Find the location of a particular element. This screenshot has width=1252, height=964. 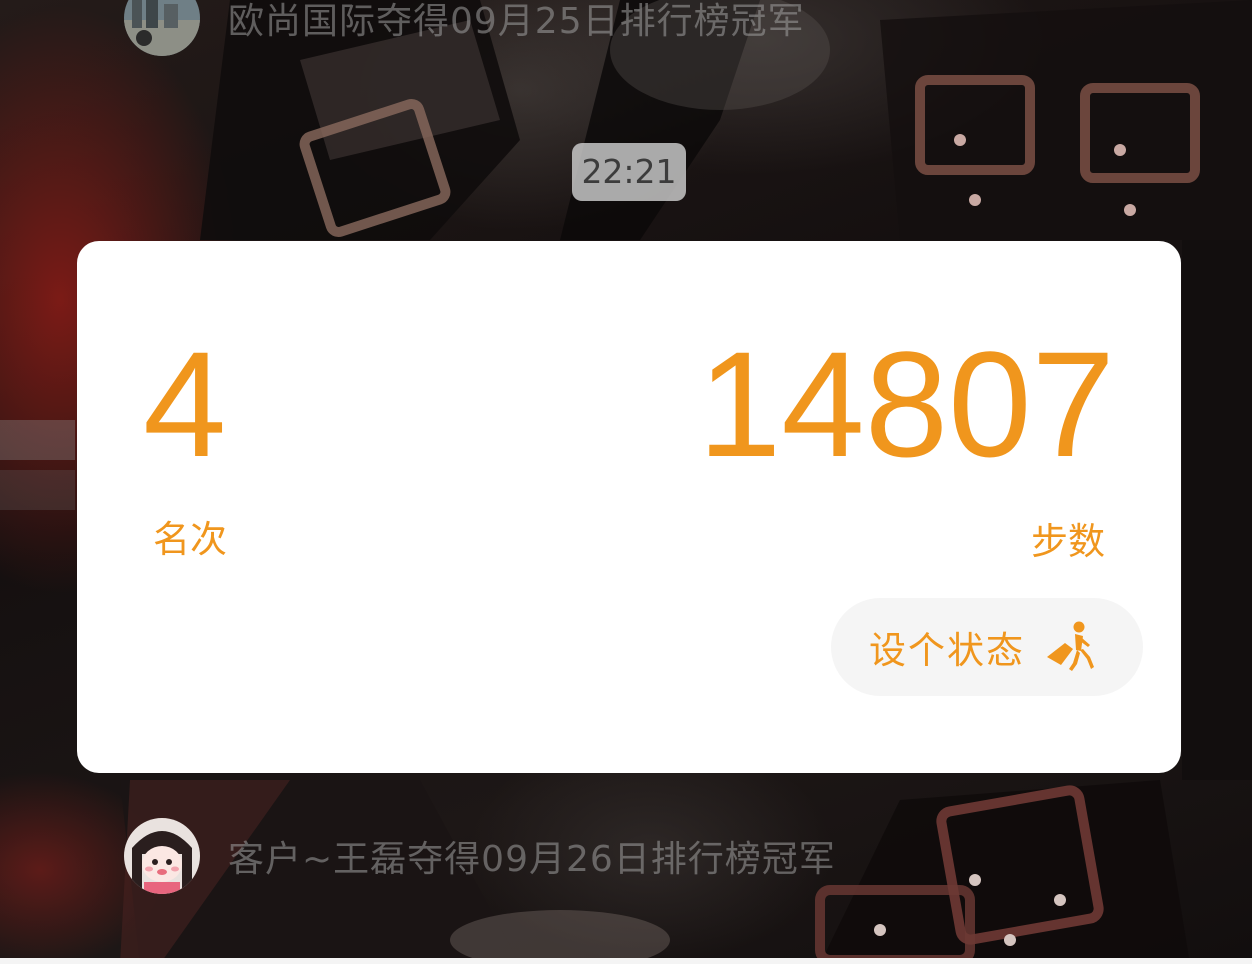

avatar-photo-city-icon is located at coordinates (162, 28).